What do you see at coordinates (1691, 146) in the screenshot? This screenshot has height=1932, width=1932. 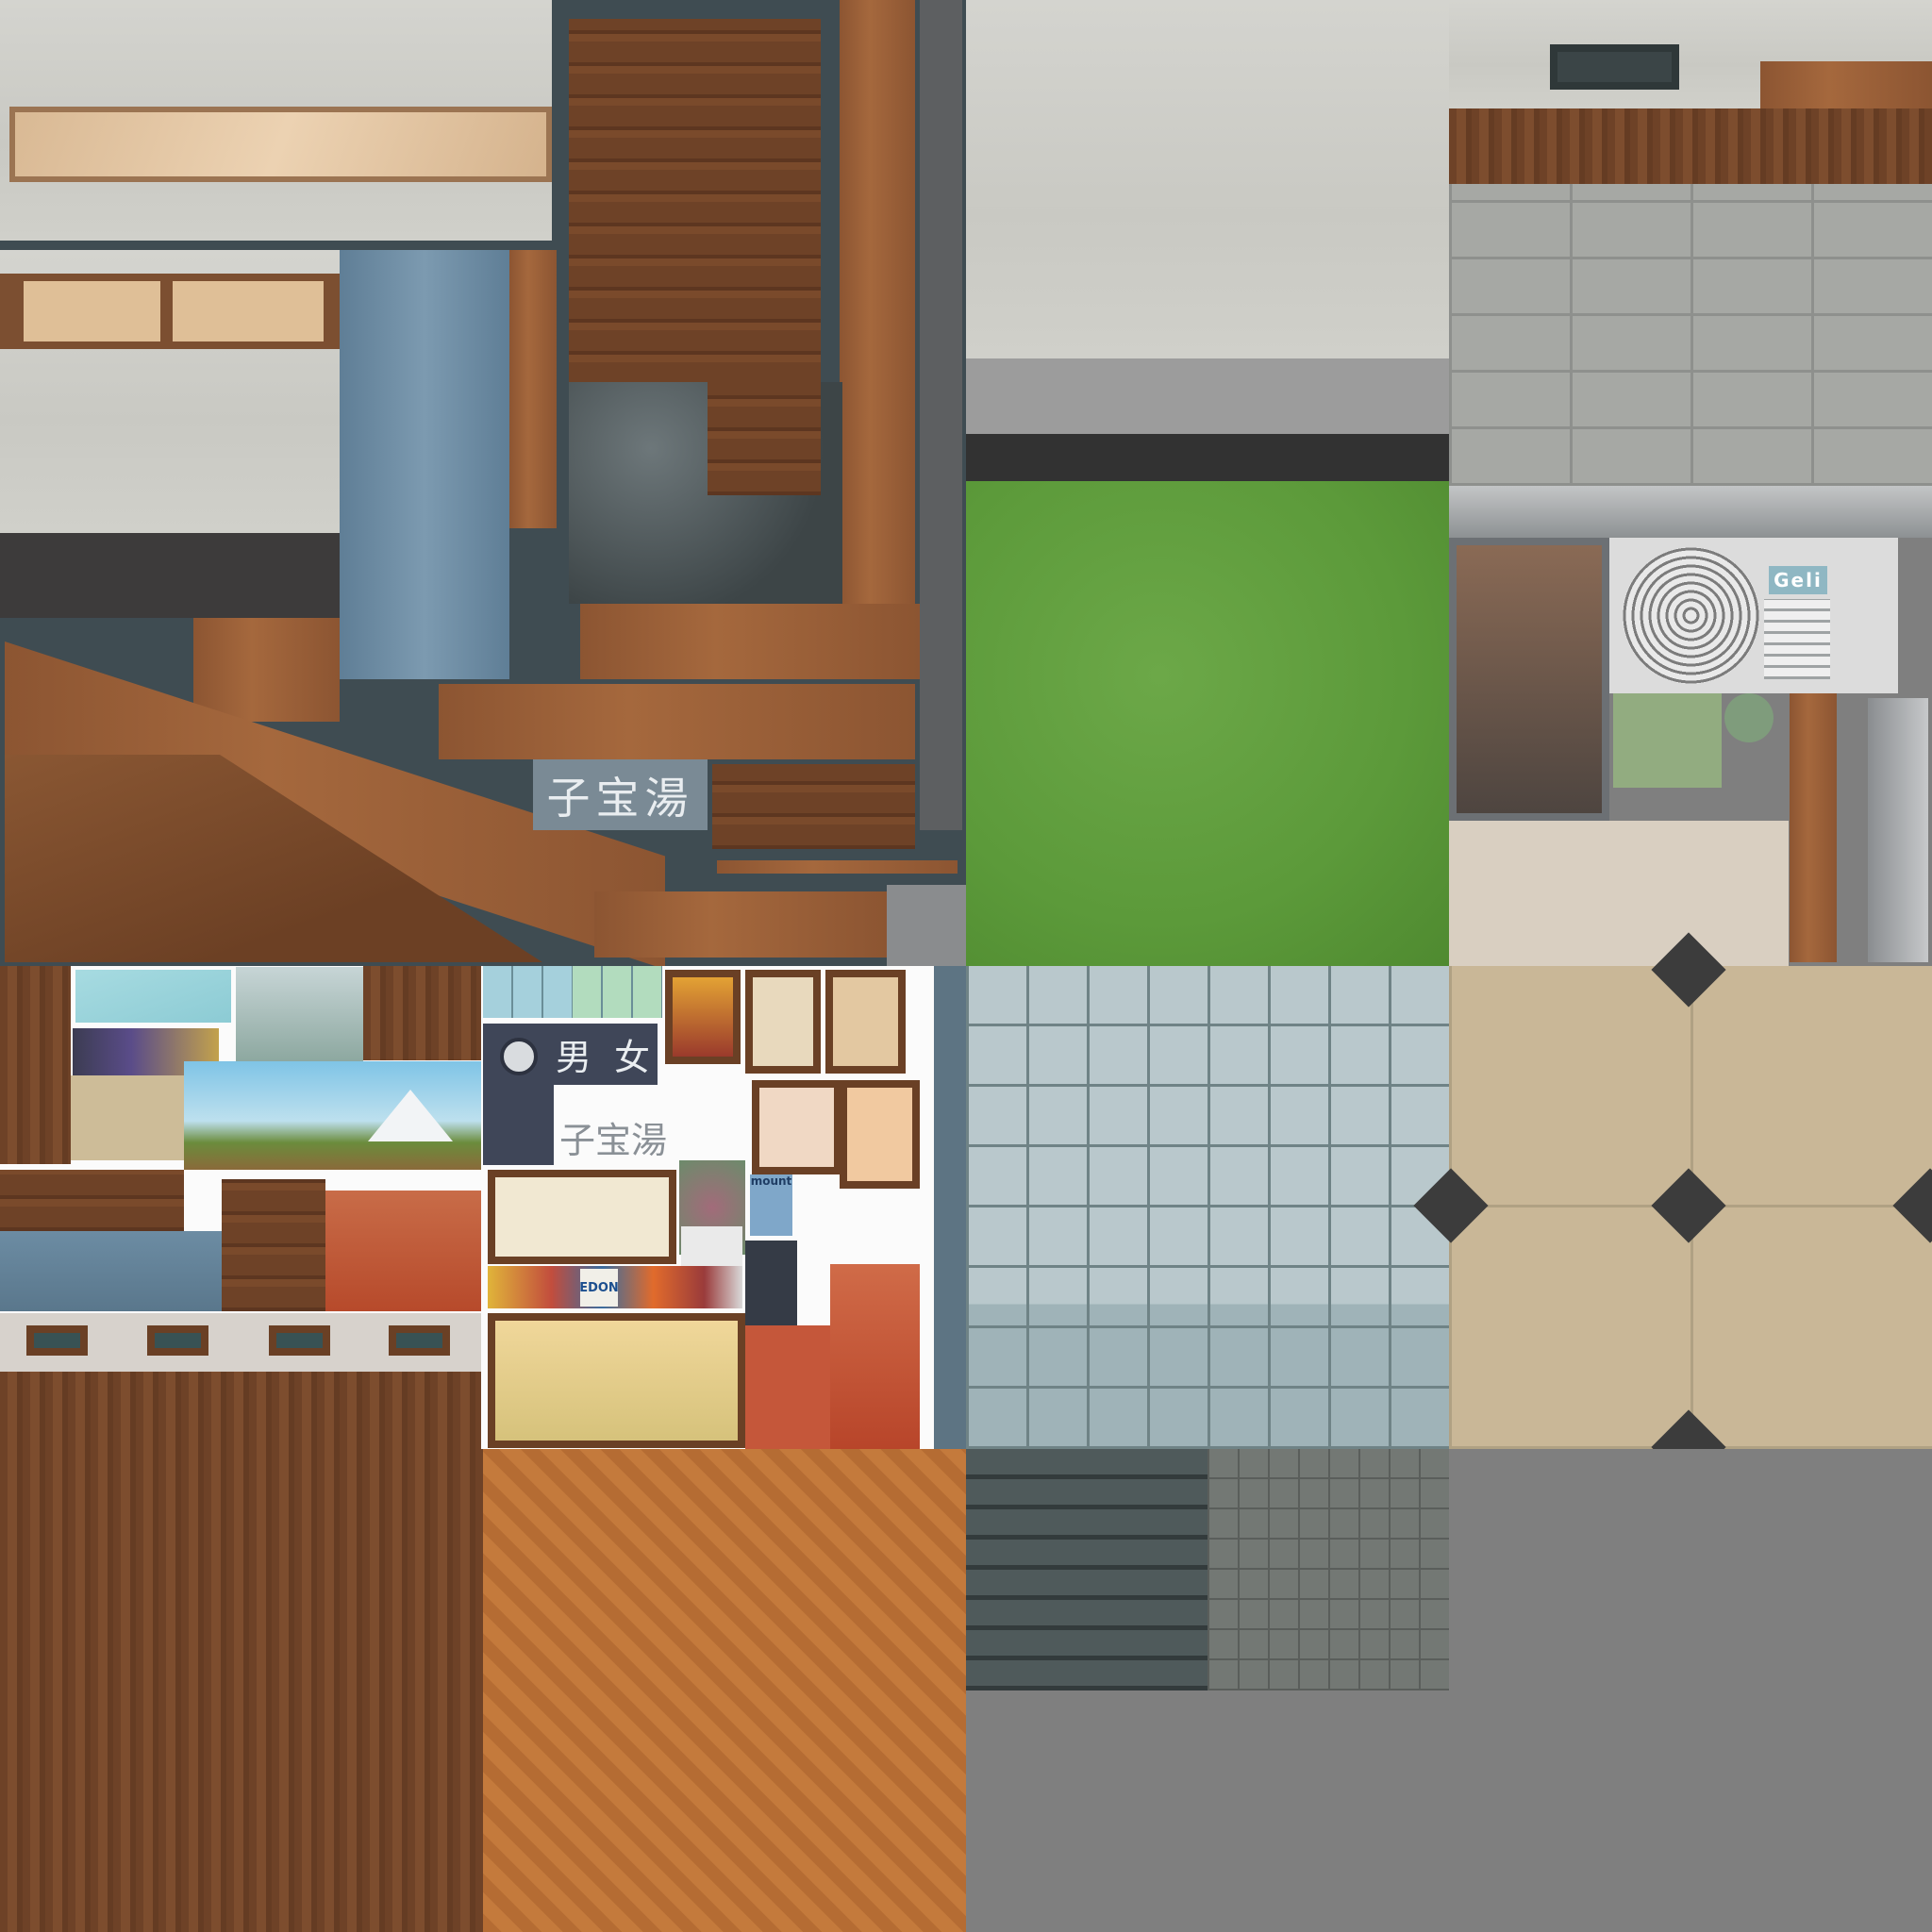 I see `wood-wainscot` at bounding box center [1691, 146].